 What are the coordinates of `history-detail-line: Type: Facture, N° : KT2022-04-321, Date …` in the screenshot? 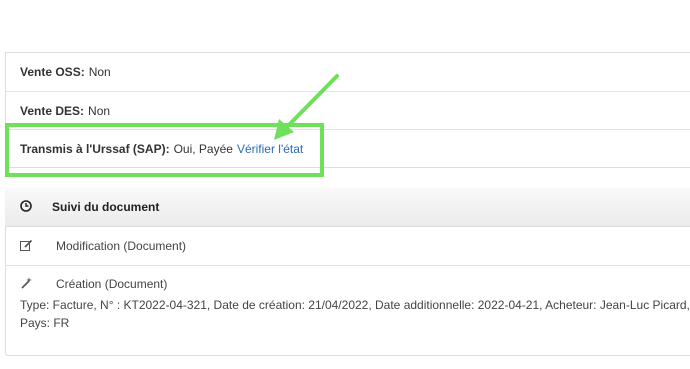 It's located at (355, 305).